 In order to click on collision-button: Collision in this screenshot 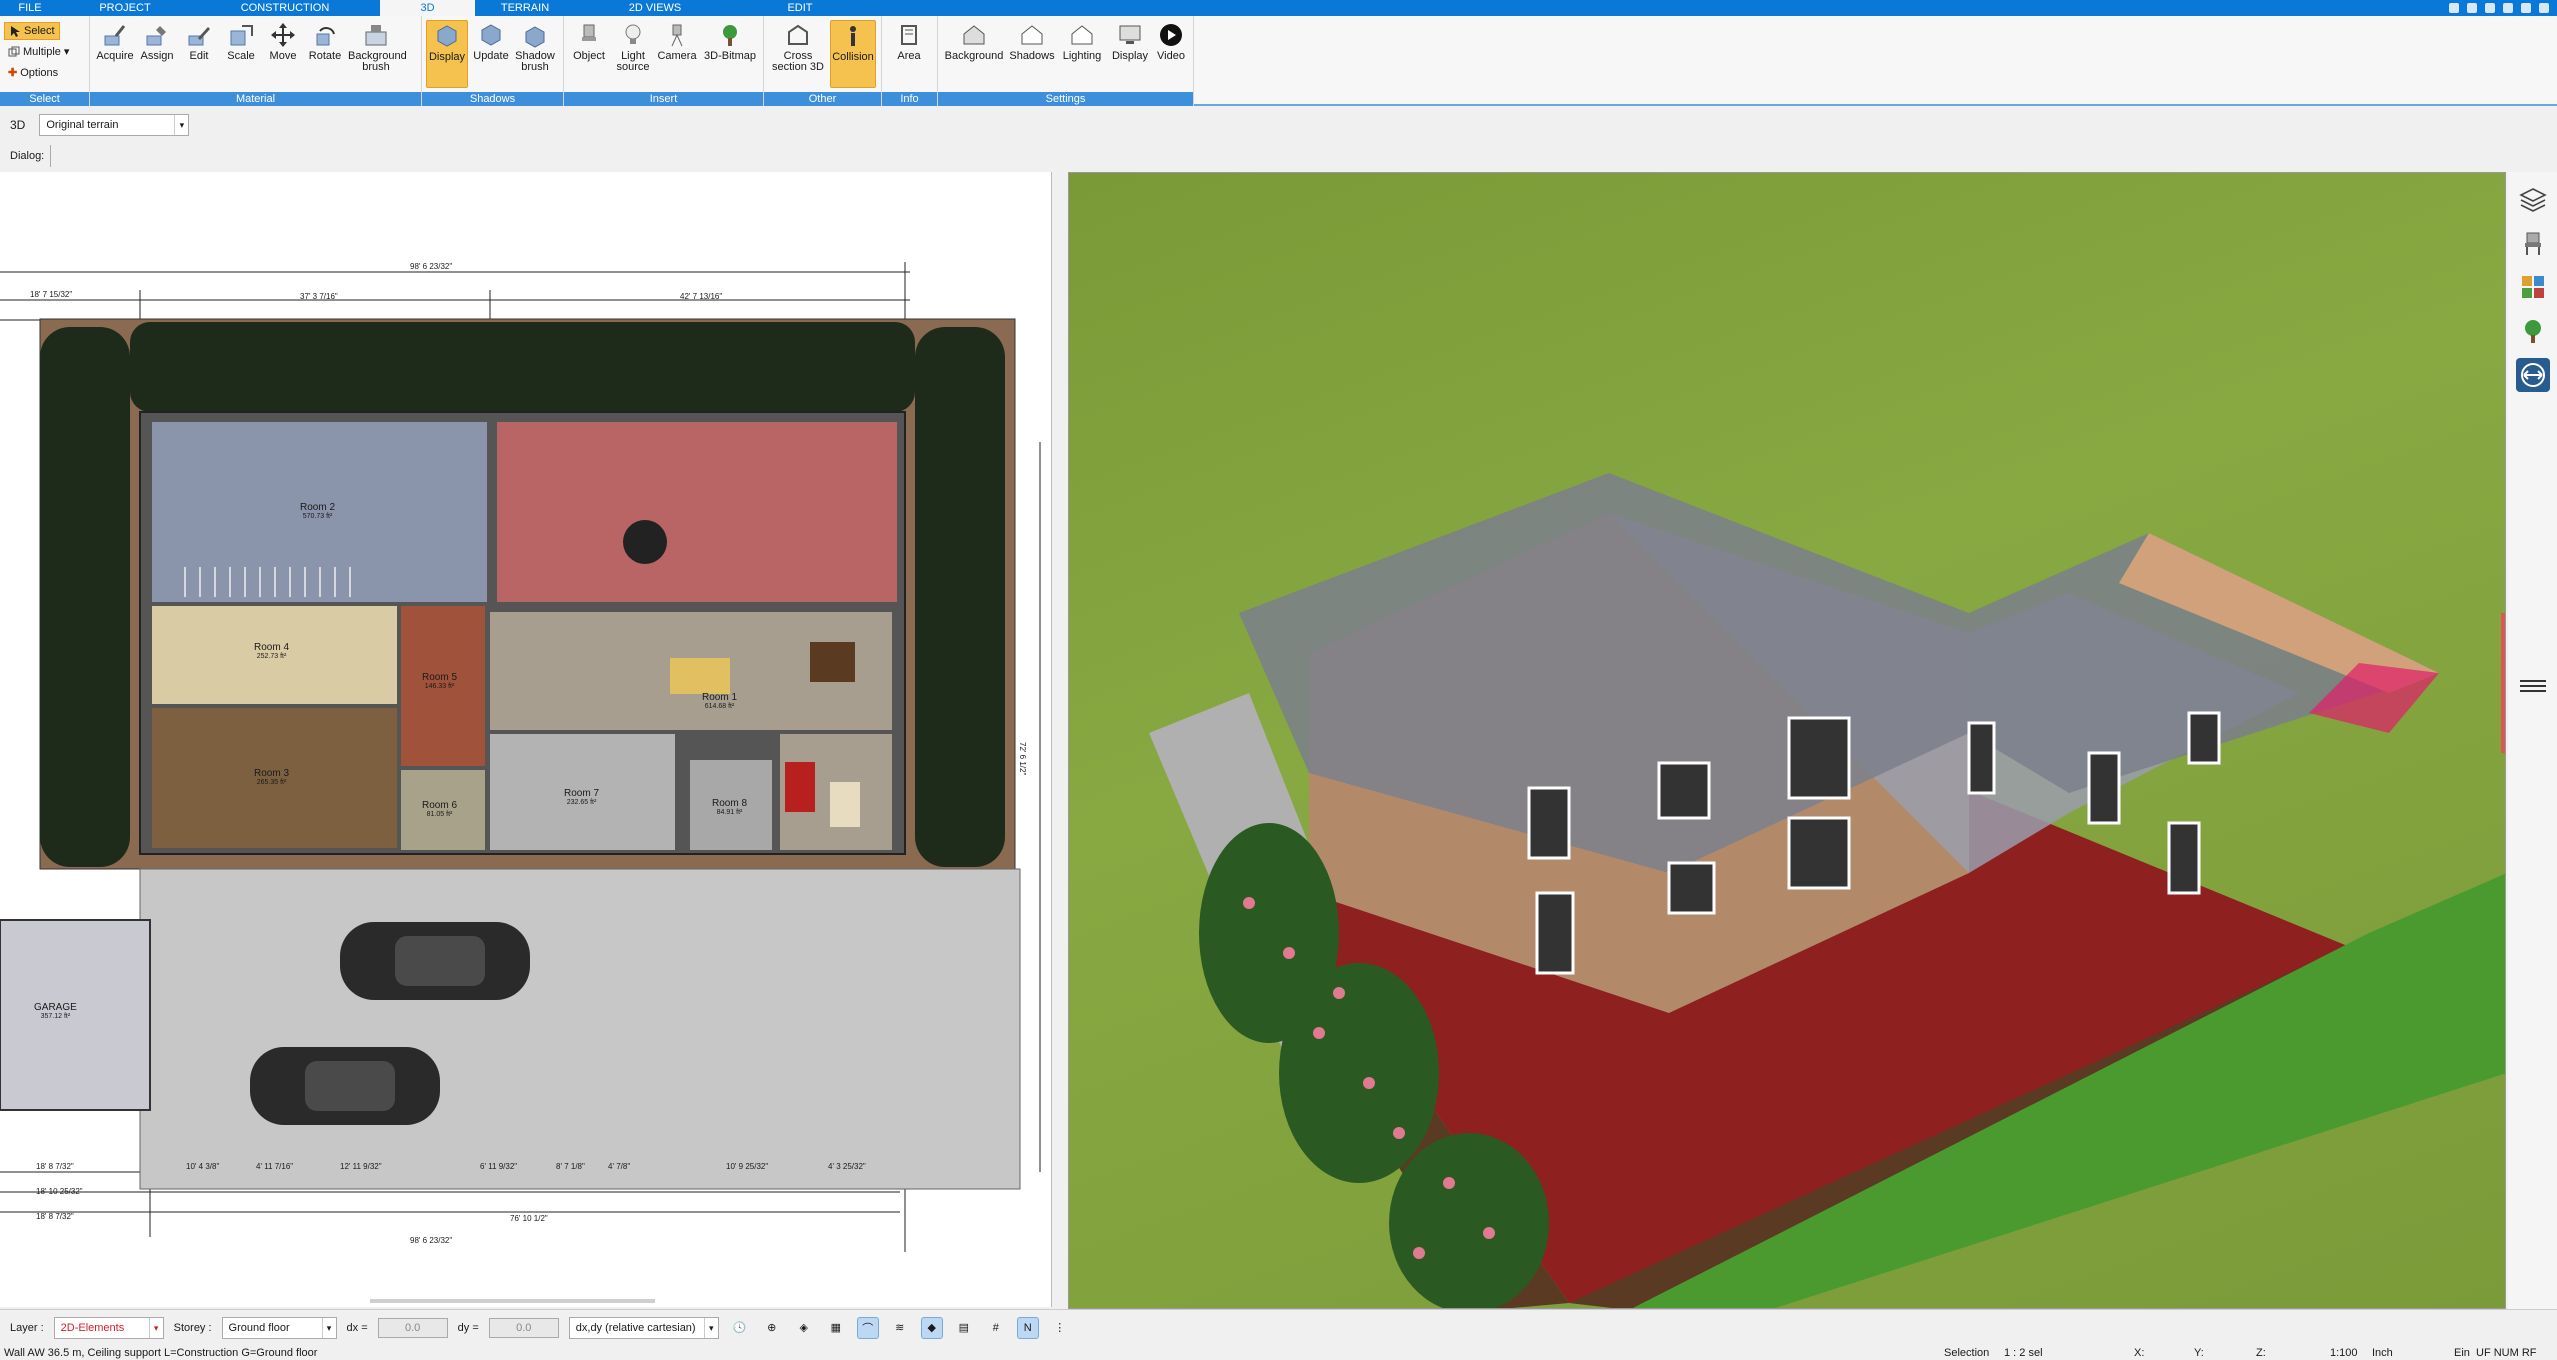, I will do `click(853, 54)`.